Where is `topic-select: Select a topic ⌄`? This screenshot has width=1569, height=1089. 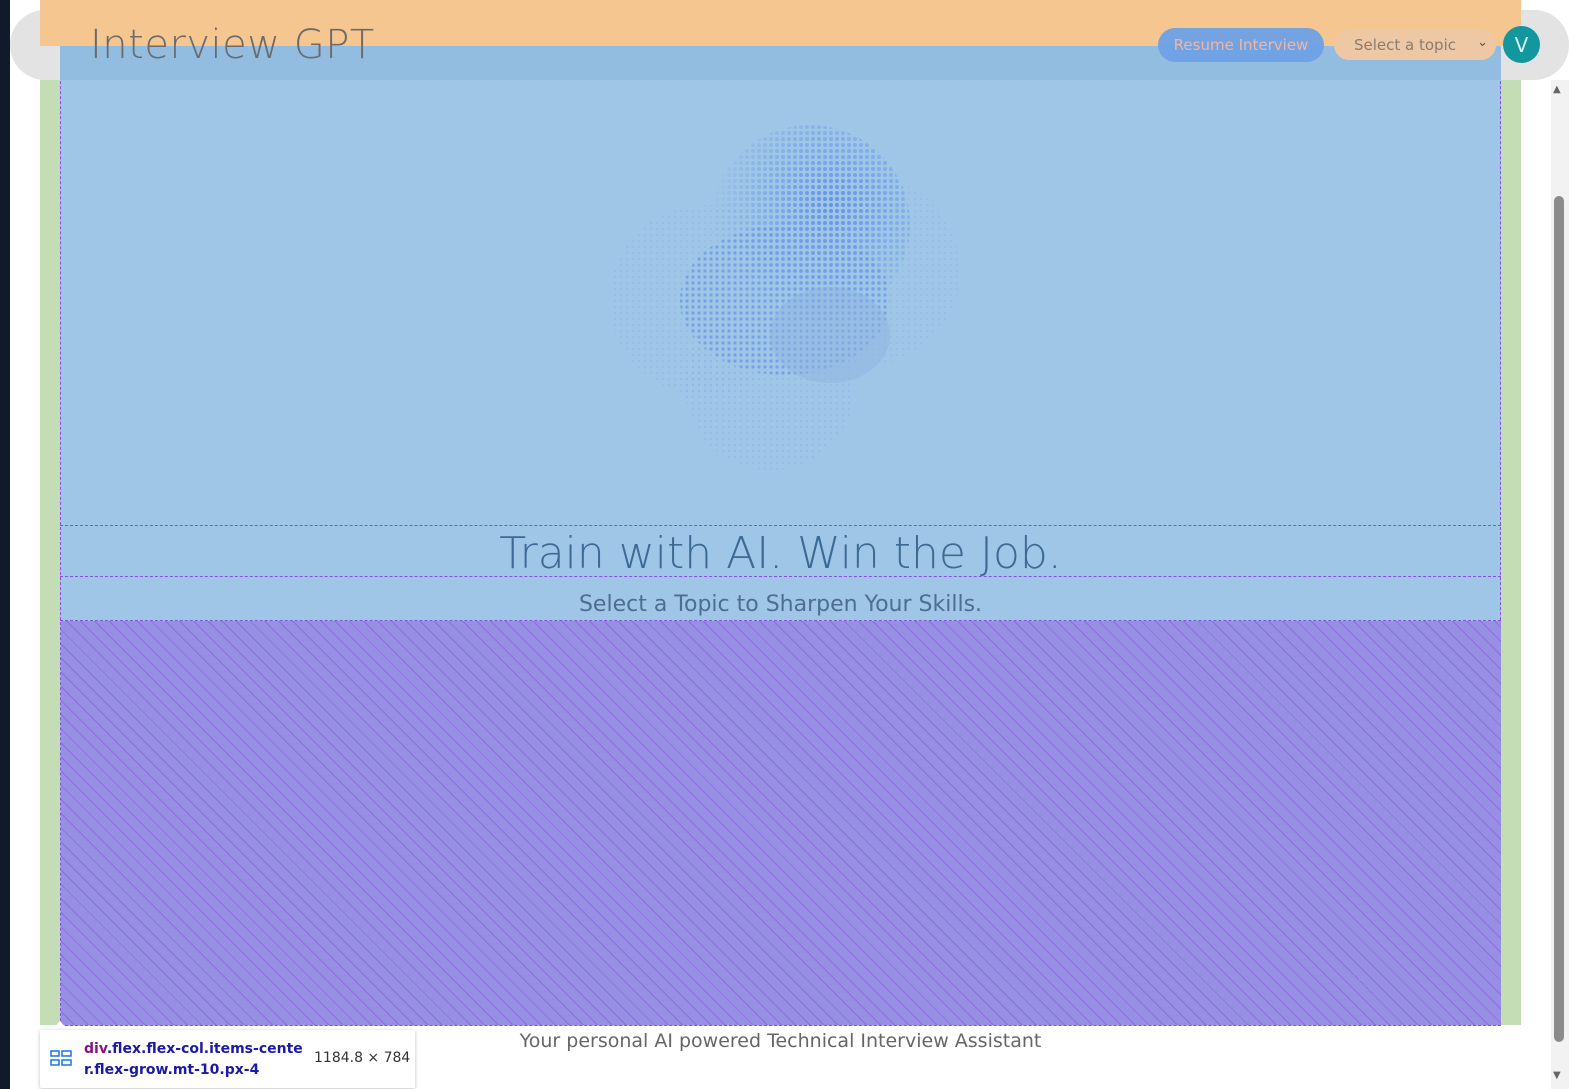 topic-select: Select a topic ⌄ is located at coordinates (1415, 45).